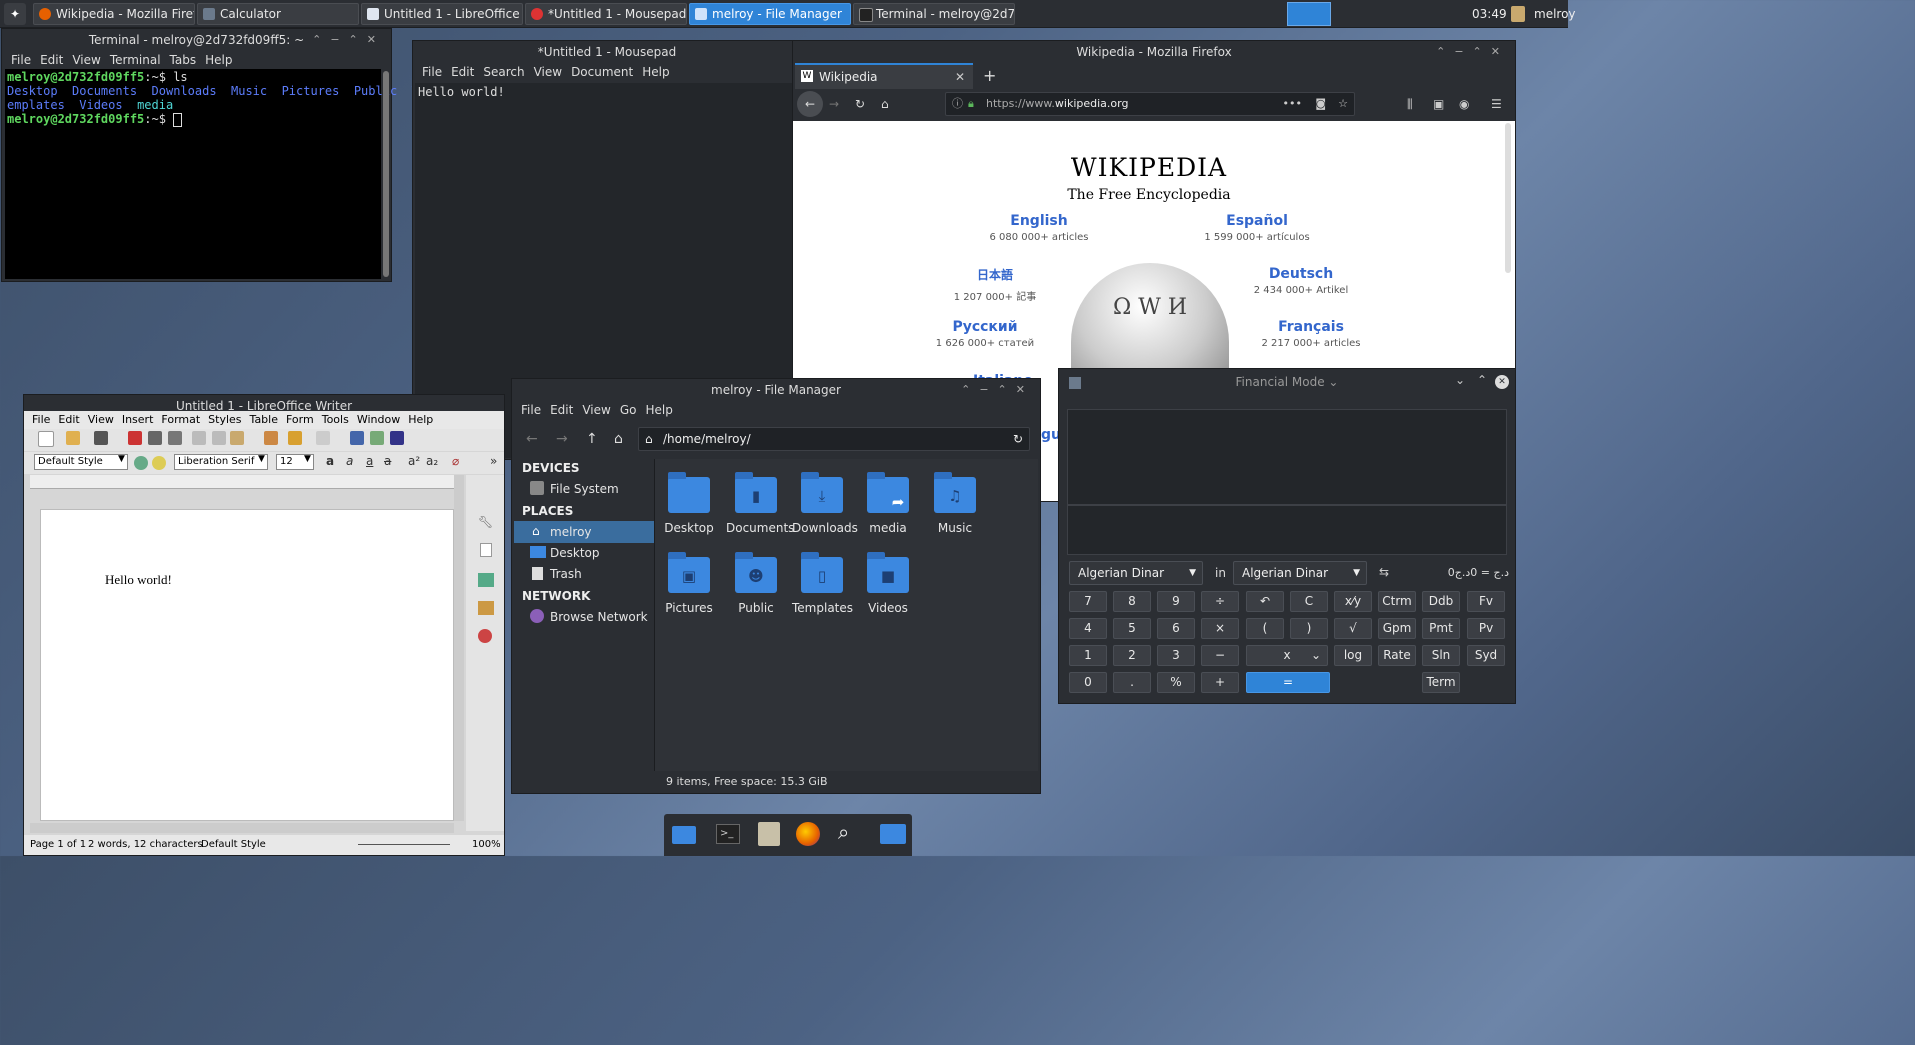 The height and width of the screenshot is (1045, 1915). Describe the element at coordinates (1502, 382) in the screenshot. I see `close-icon: ✕` at that location.